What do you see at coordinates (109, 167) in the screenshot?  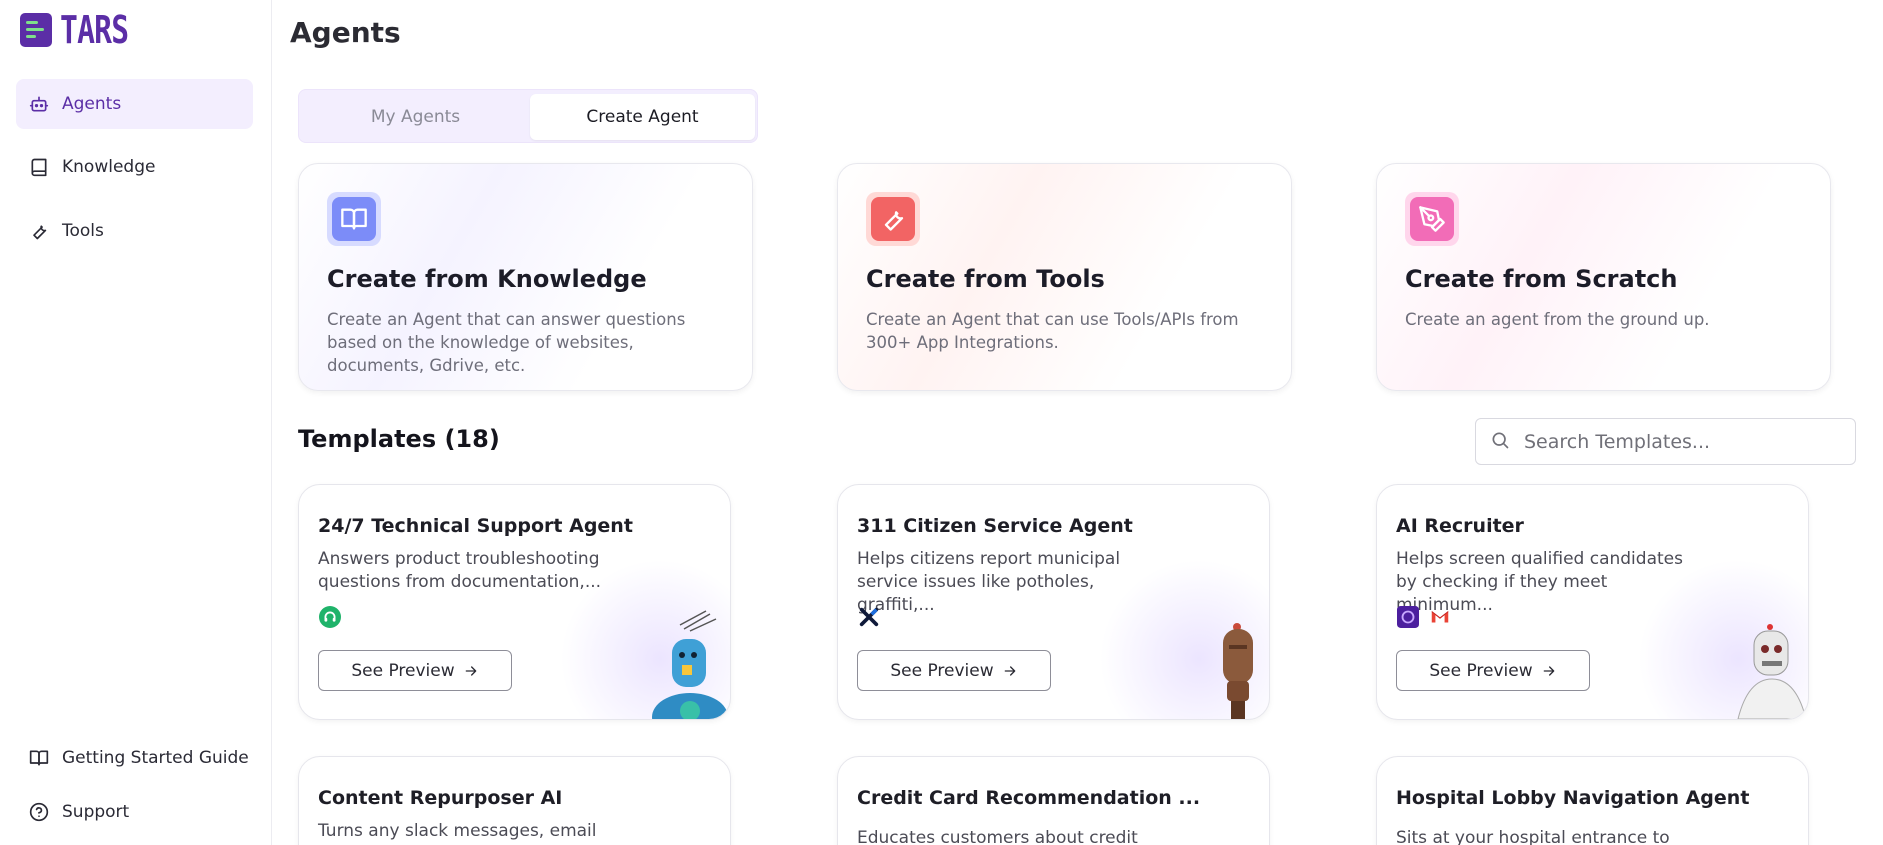 I see `sidebar-item-label: Knowledge` at bounding box center [109, 167].